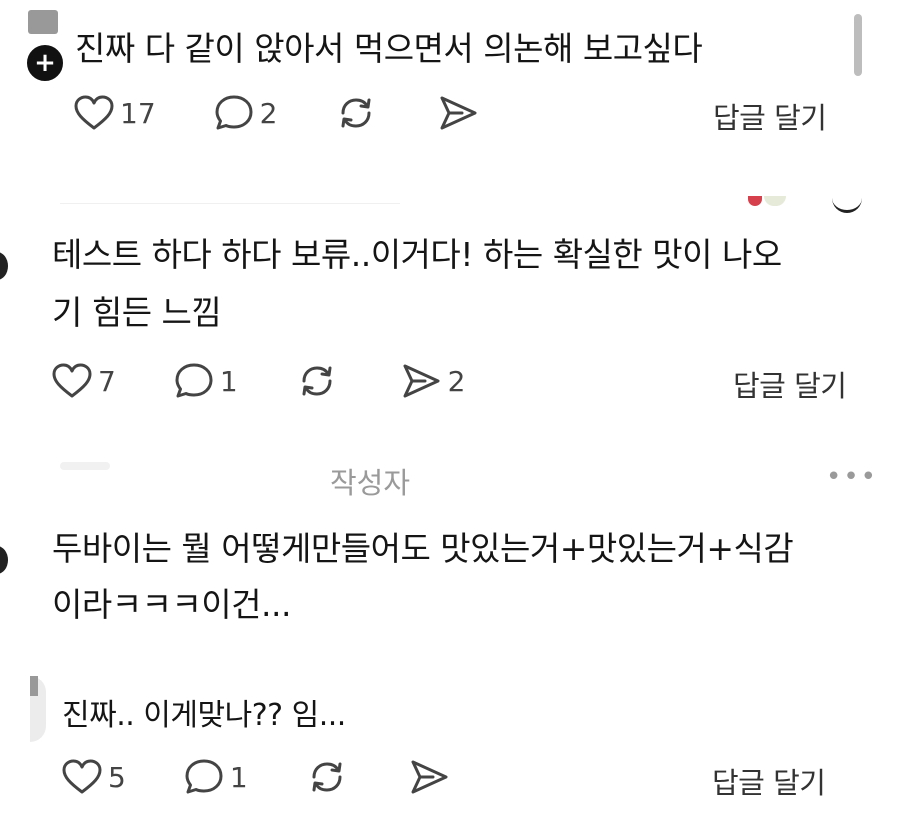 The height and width of the screenshot is (813, 900). I want to click on plus-icon: +, so click(45, 63).